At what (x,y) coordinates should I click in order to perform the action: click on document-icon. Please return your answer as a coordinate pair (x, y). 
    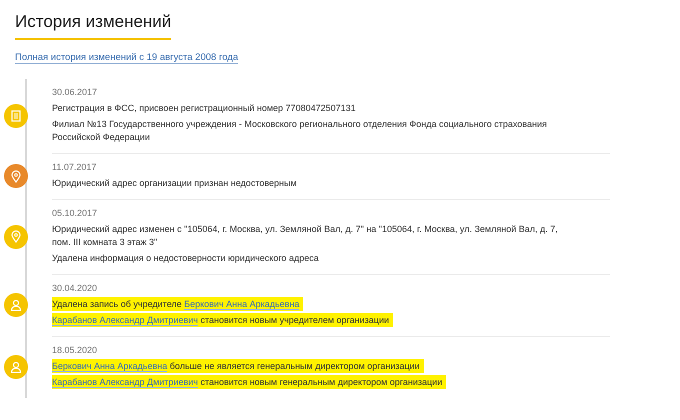
    Looking at the image, I should click on (16, 116).